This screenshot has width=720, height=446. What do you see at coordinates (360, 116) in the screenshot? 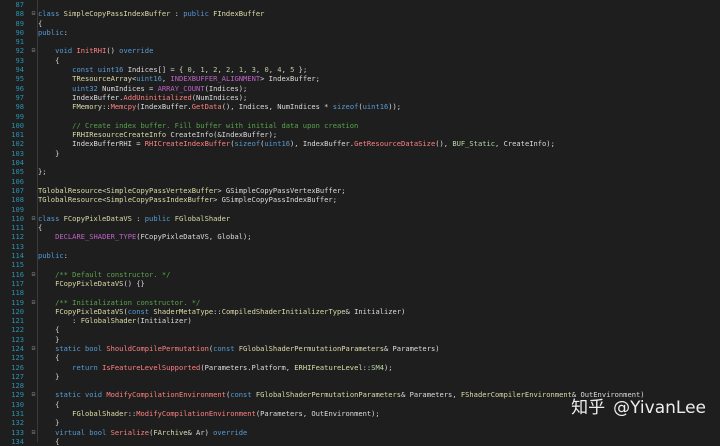
I see `code-line: 99` at bounding box center [360, 116].